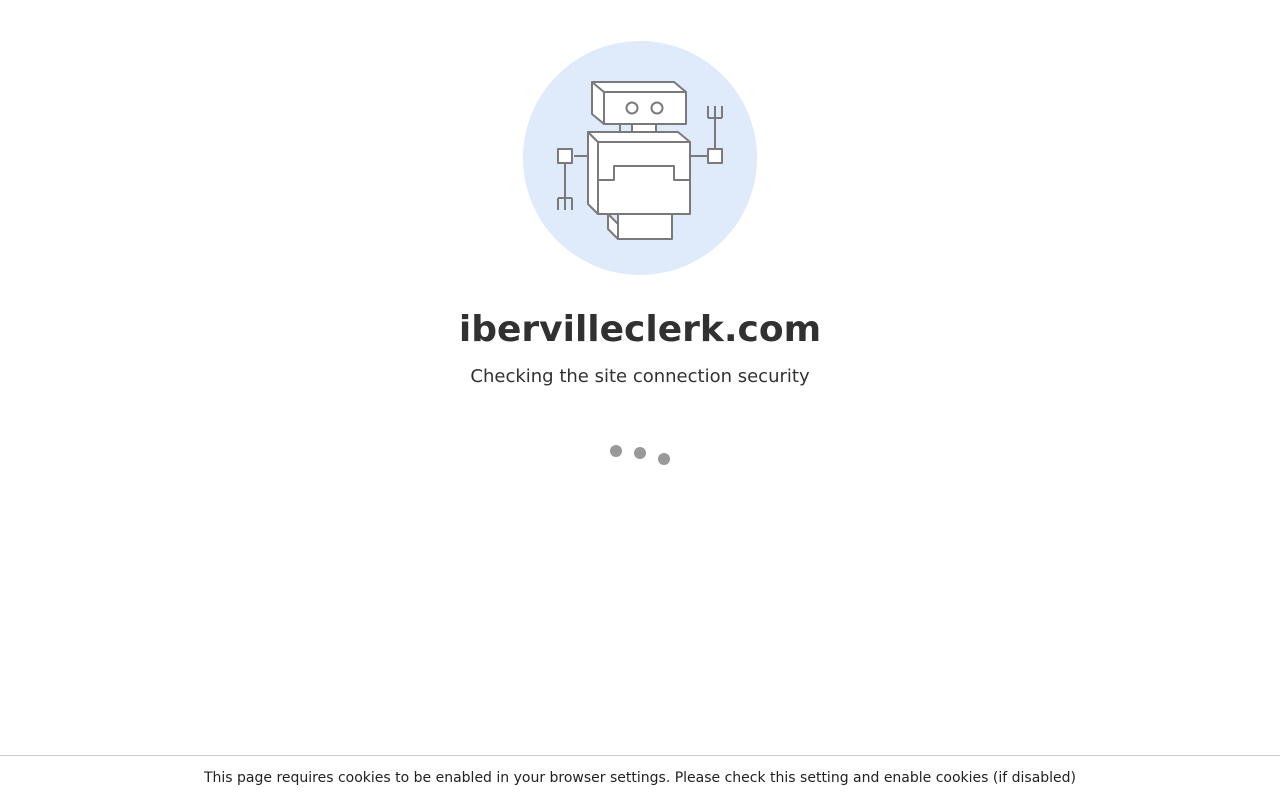 This screenshot has height=800, width=1280. Describe the element at coordinates (640, 329) in the screenshot. I see `site-domain-title: ibervilleclerk.com` at that location.